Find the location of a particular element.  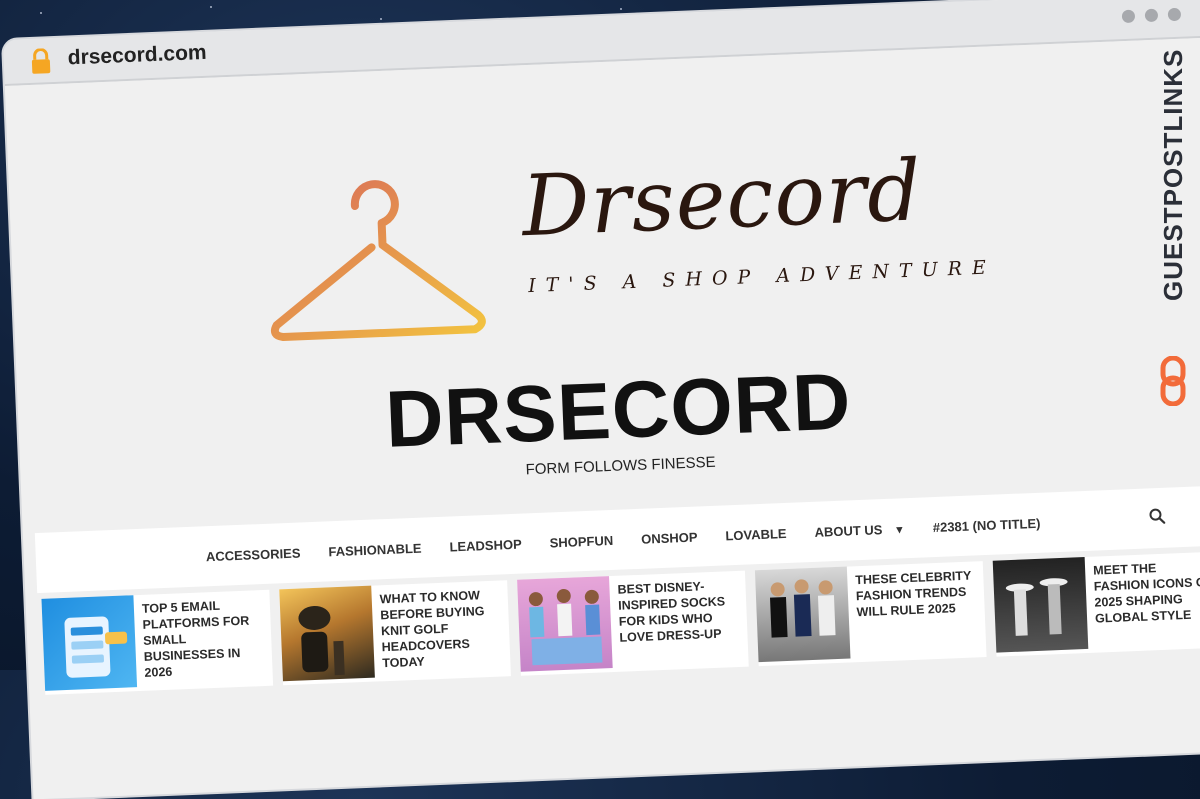

nav-item-onshop: ONSHOP is located at coordinates (669, 537).